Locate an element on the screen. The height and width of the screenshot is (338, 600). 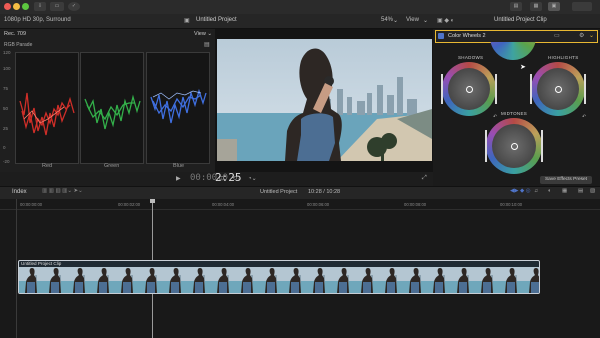
transitions-browser-icon: ▧ is located at coordinates (592, 191).